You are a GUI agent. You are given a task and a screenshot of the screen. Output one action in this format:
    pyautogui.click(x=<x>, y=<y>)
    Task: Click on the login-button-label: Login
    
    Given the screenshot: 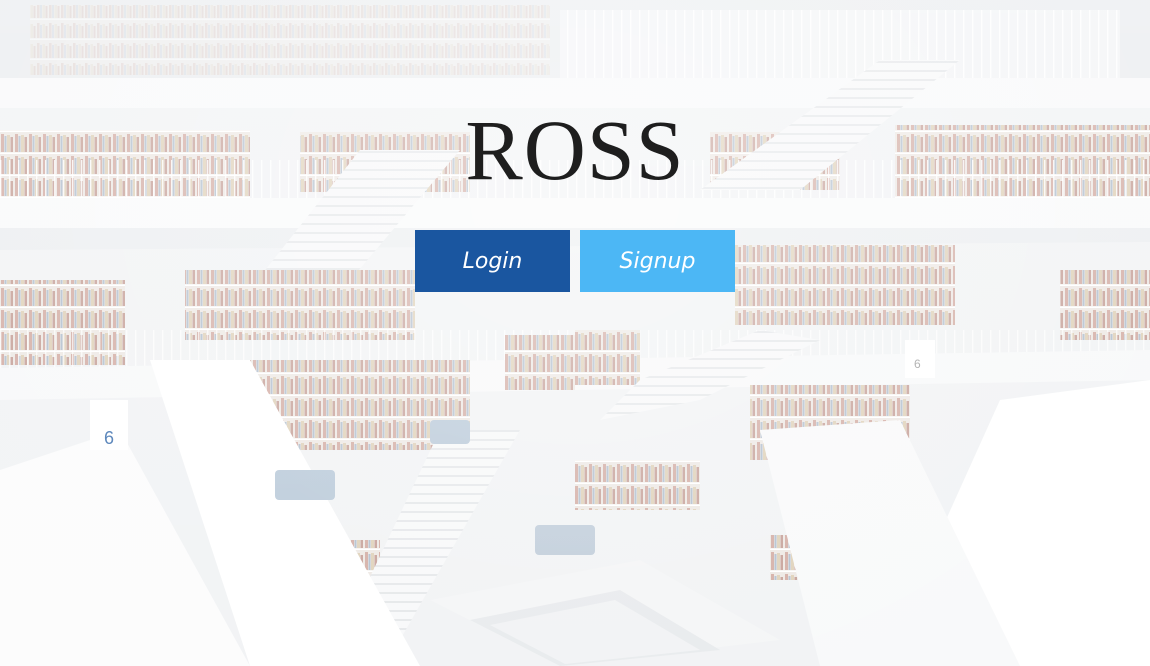 What is the action you would take?
    pyautogui.click(x=492, y=261)
    